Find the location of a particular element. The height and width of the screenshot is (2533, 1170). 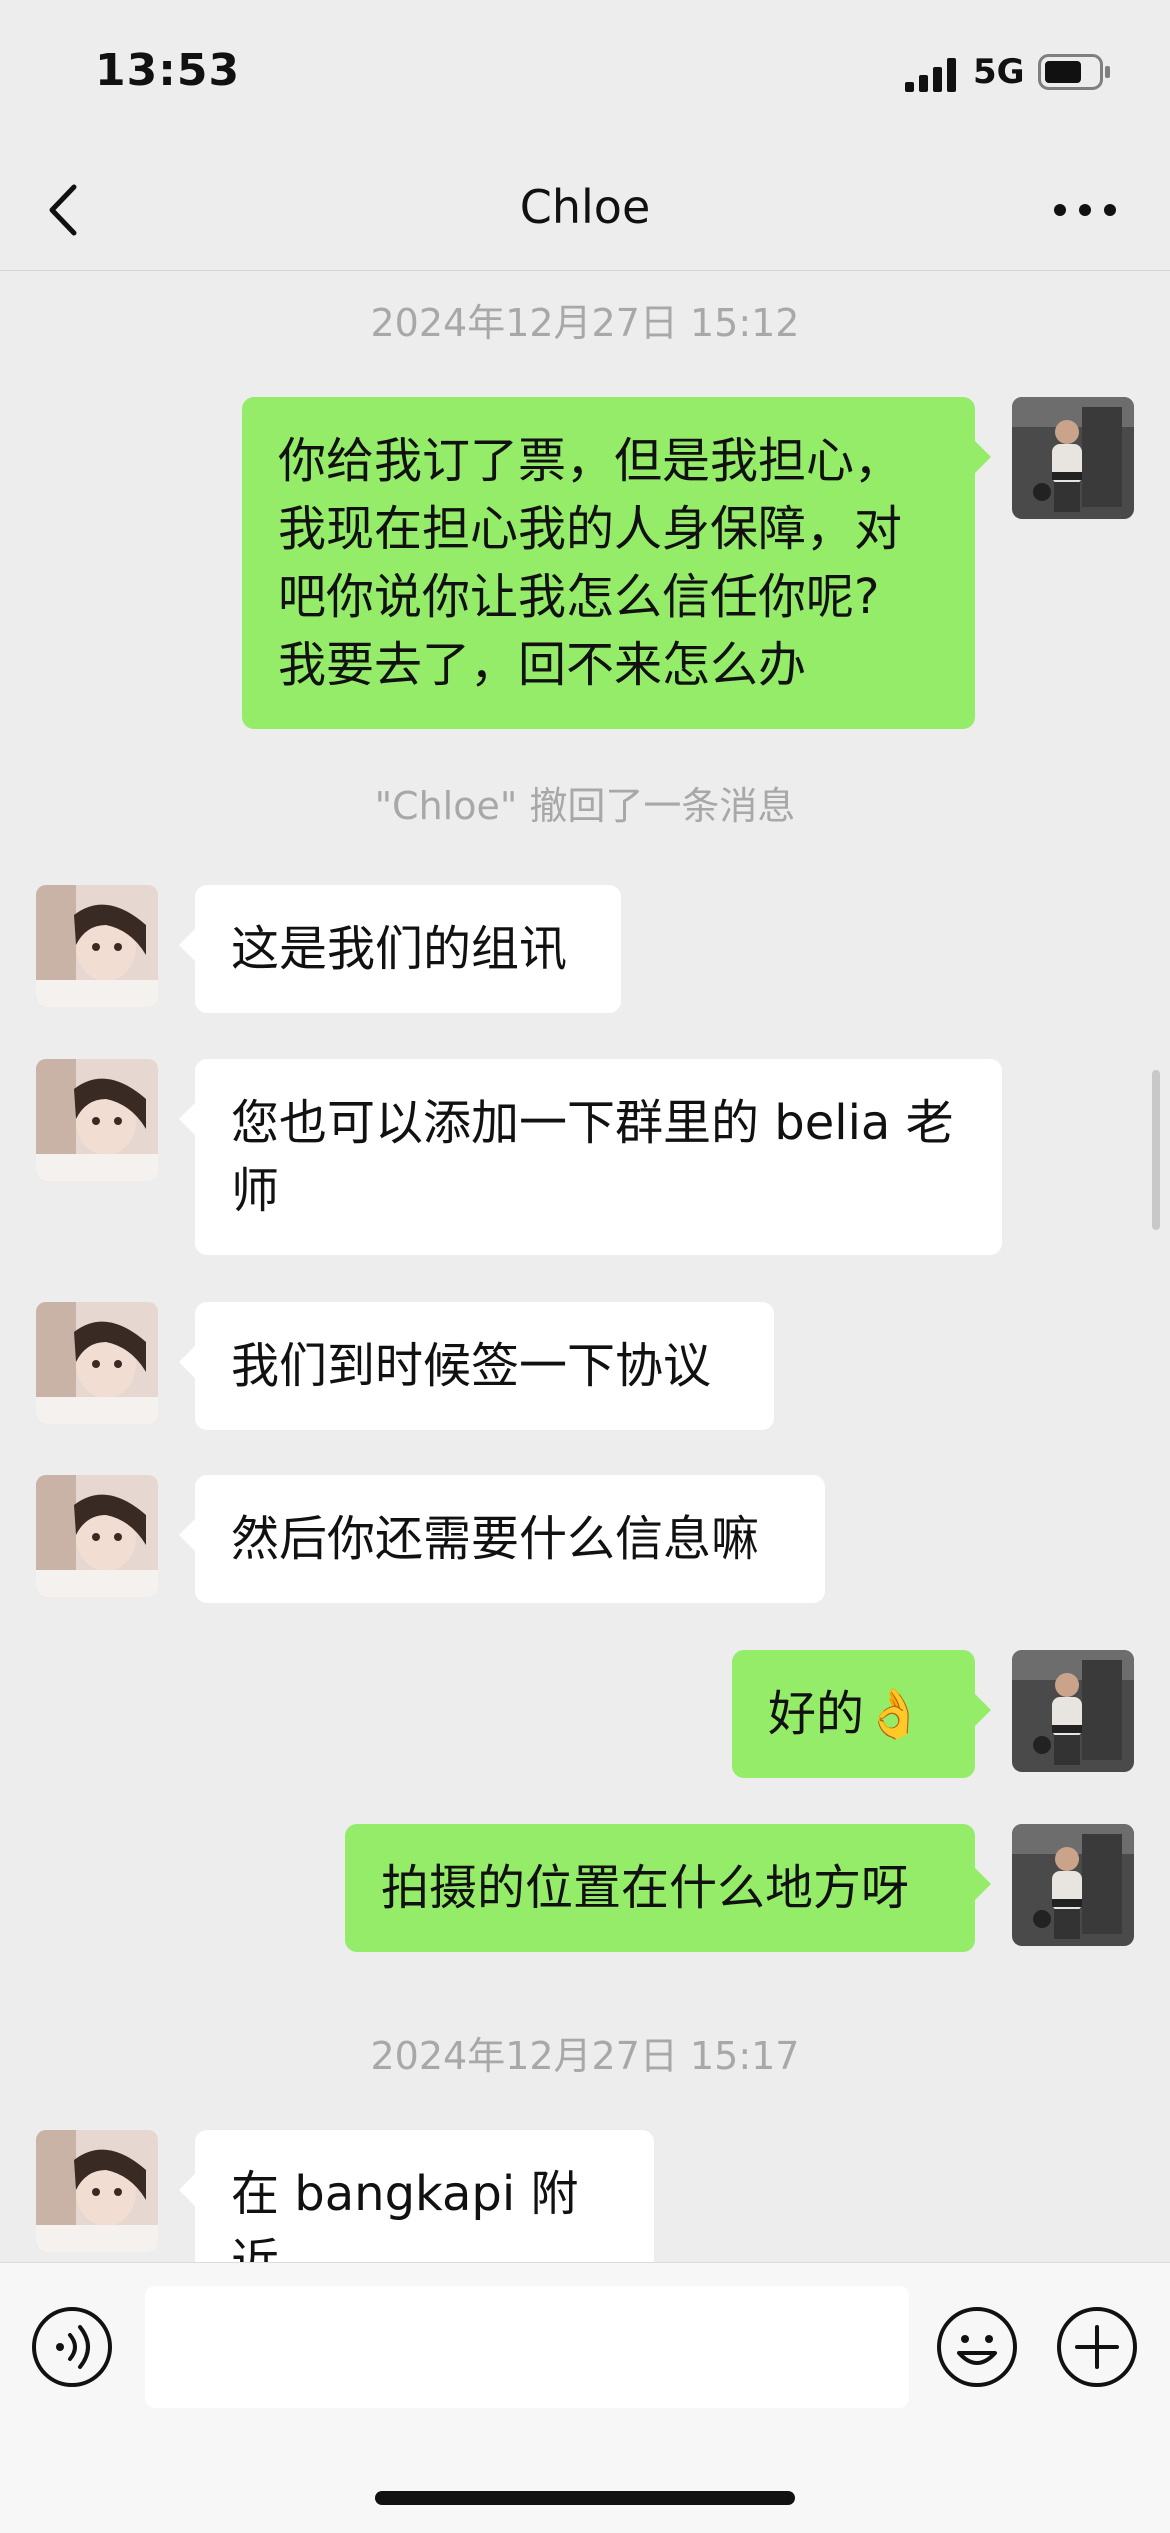

recall-notice: "Chloe" 撤回了一条消息 is located at coordinates (585, 806).